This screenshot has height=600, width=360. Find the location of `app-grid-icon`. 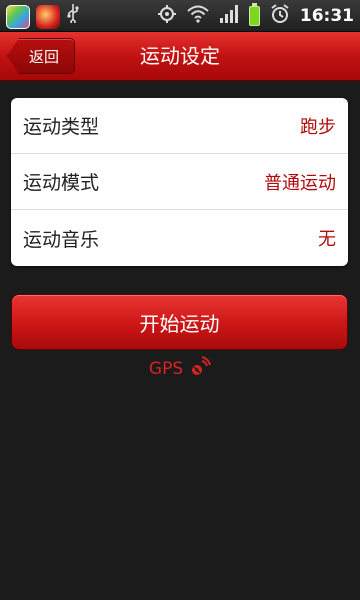

app-grid-icon is located at coordinates (18, 16).